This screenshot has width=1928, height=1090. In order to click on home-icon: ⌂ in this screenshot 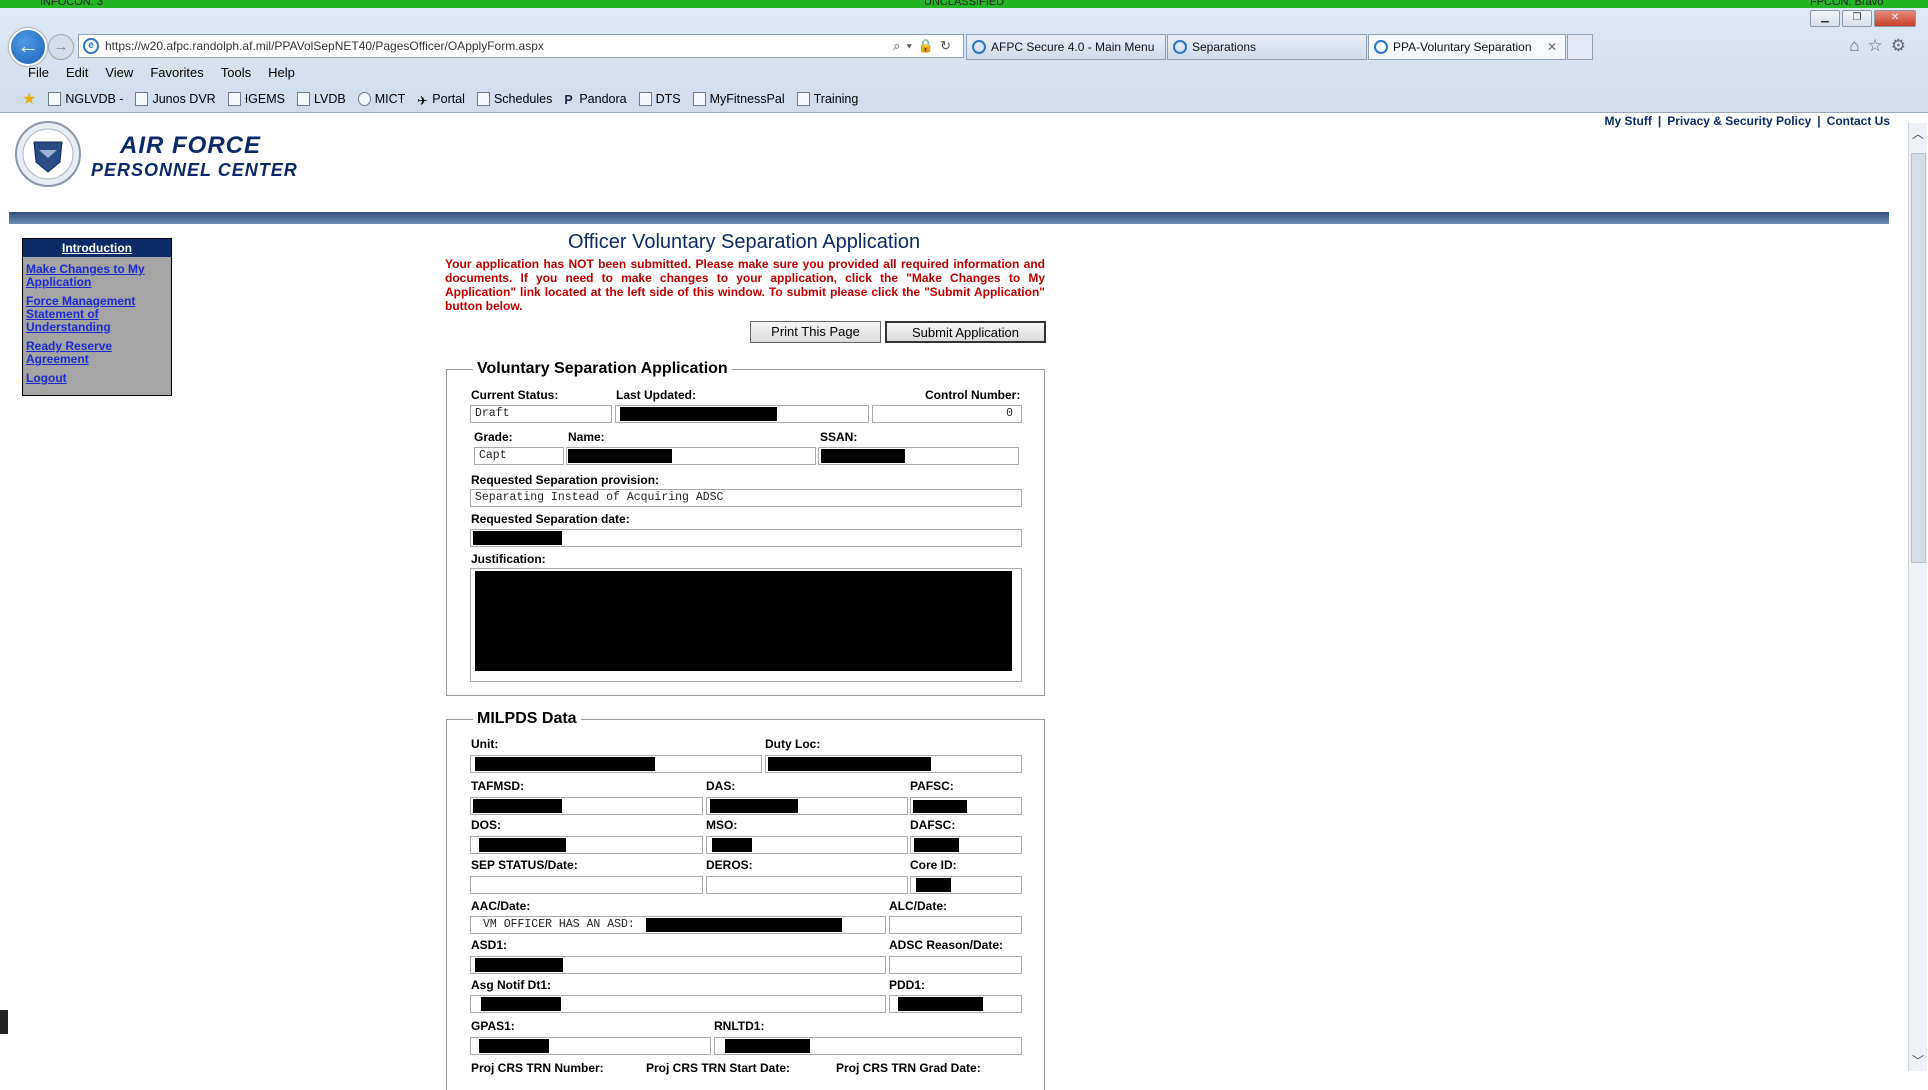, I will do `click(1858, 45)`.